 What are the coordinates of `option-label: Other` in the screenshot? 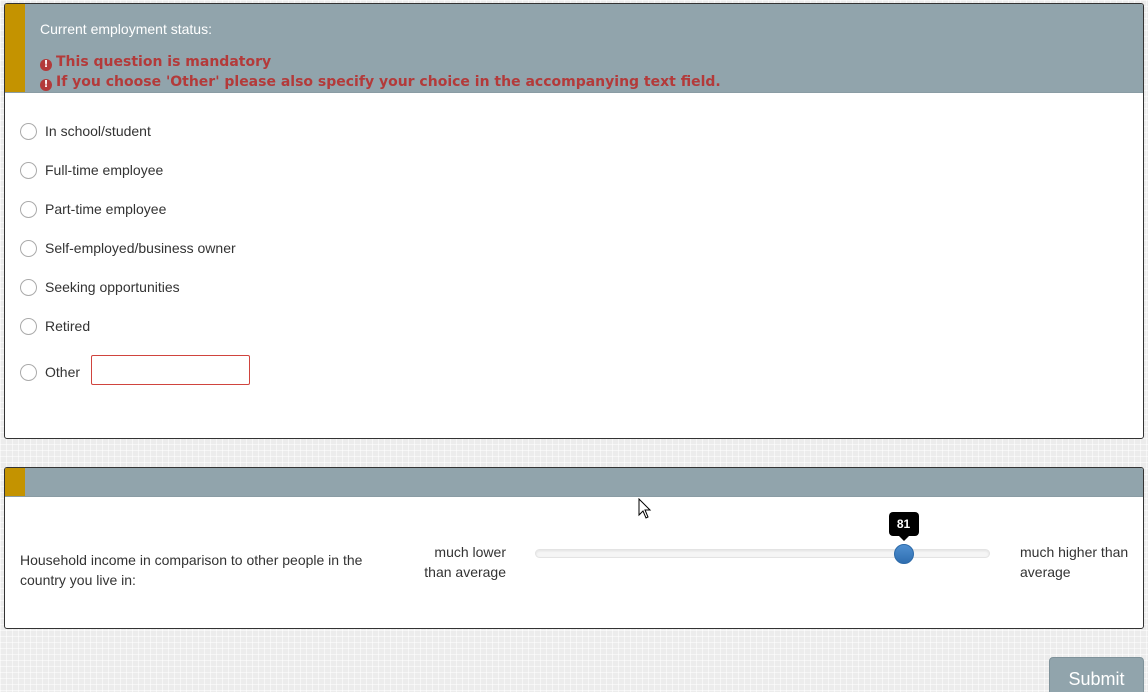 It's located at (63, 372).